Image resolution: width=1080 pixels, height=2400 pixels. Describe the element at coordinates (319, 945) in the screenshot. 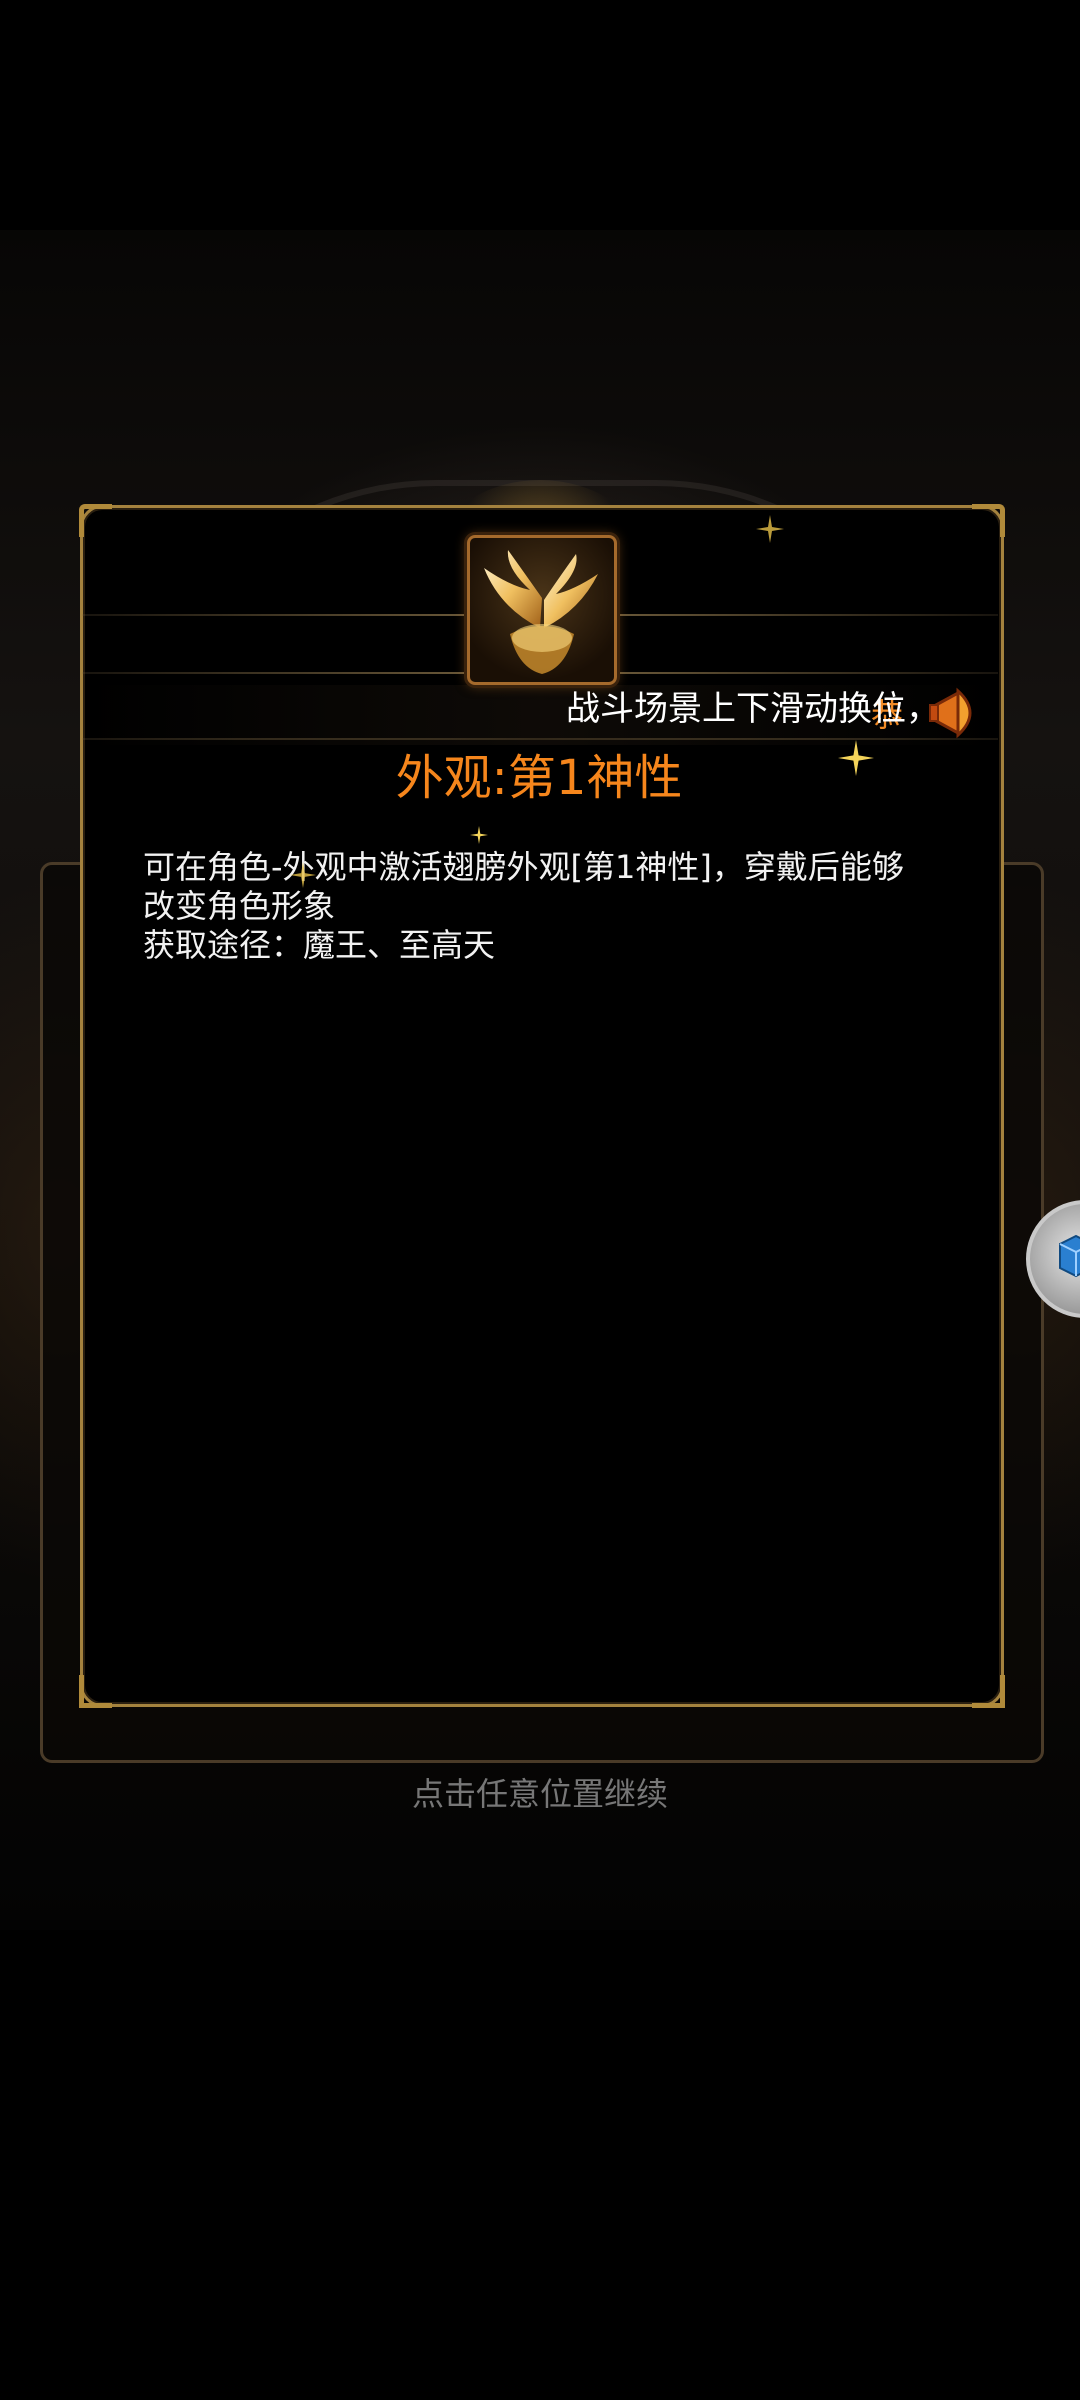

I see `acquisition-line: 获取途径：魔王、至高天` at that location.